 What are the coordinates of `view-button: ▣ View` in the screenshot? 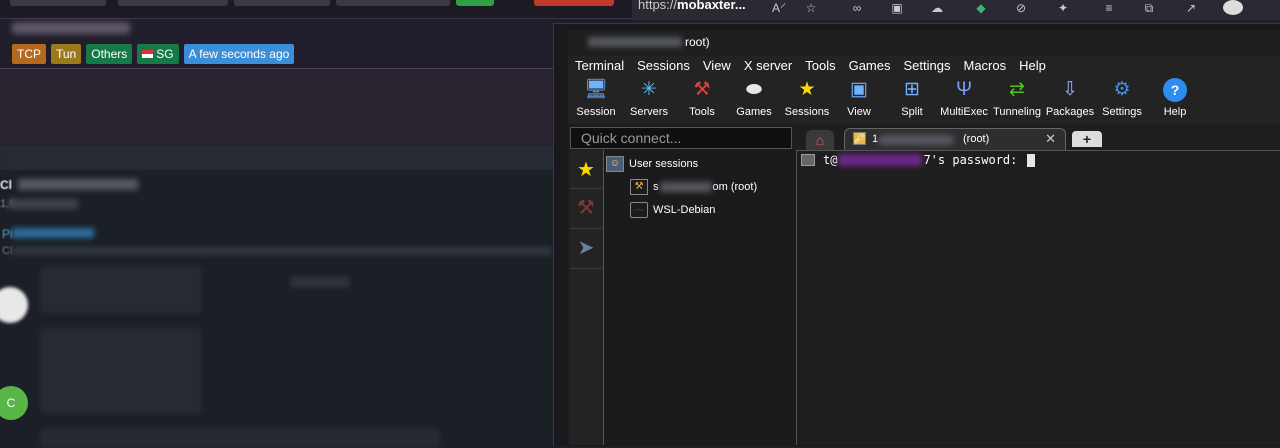 It's located at (859, 98).